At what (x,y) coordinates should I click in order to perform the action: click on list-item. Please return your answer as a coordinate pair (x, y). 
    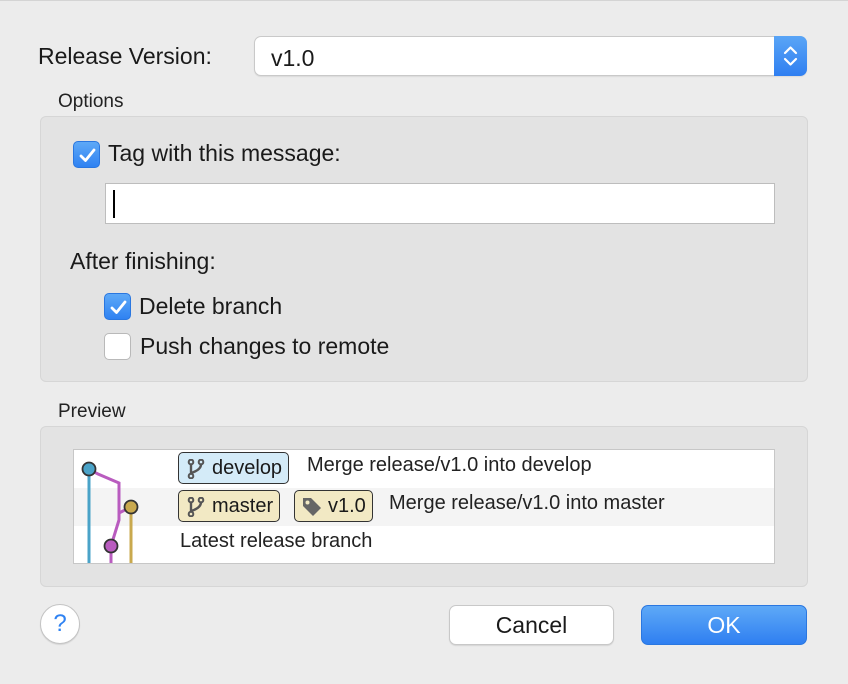
    Looking at the image, I should click on (424, 544).